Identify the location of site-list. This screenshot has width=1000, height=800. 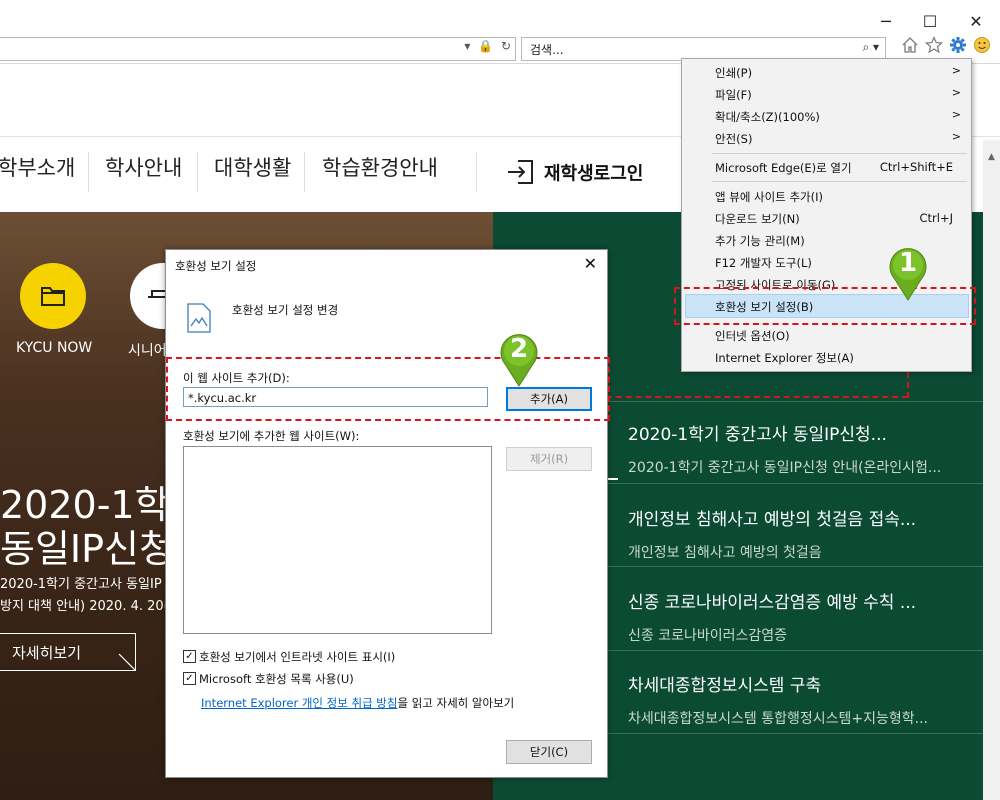
(337, 540).